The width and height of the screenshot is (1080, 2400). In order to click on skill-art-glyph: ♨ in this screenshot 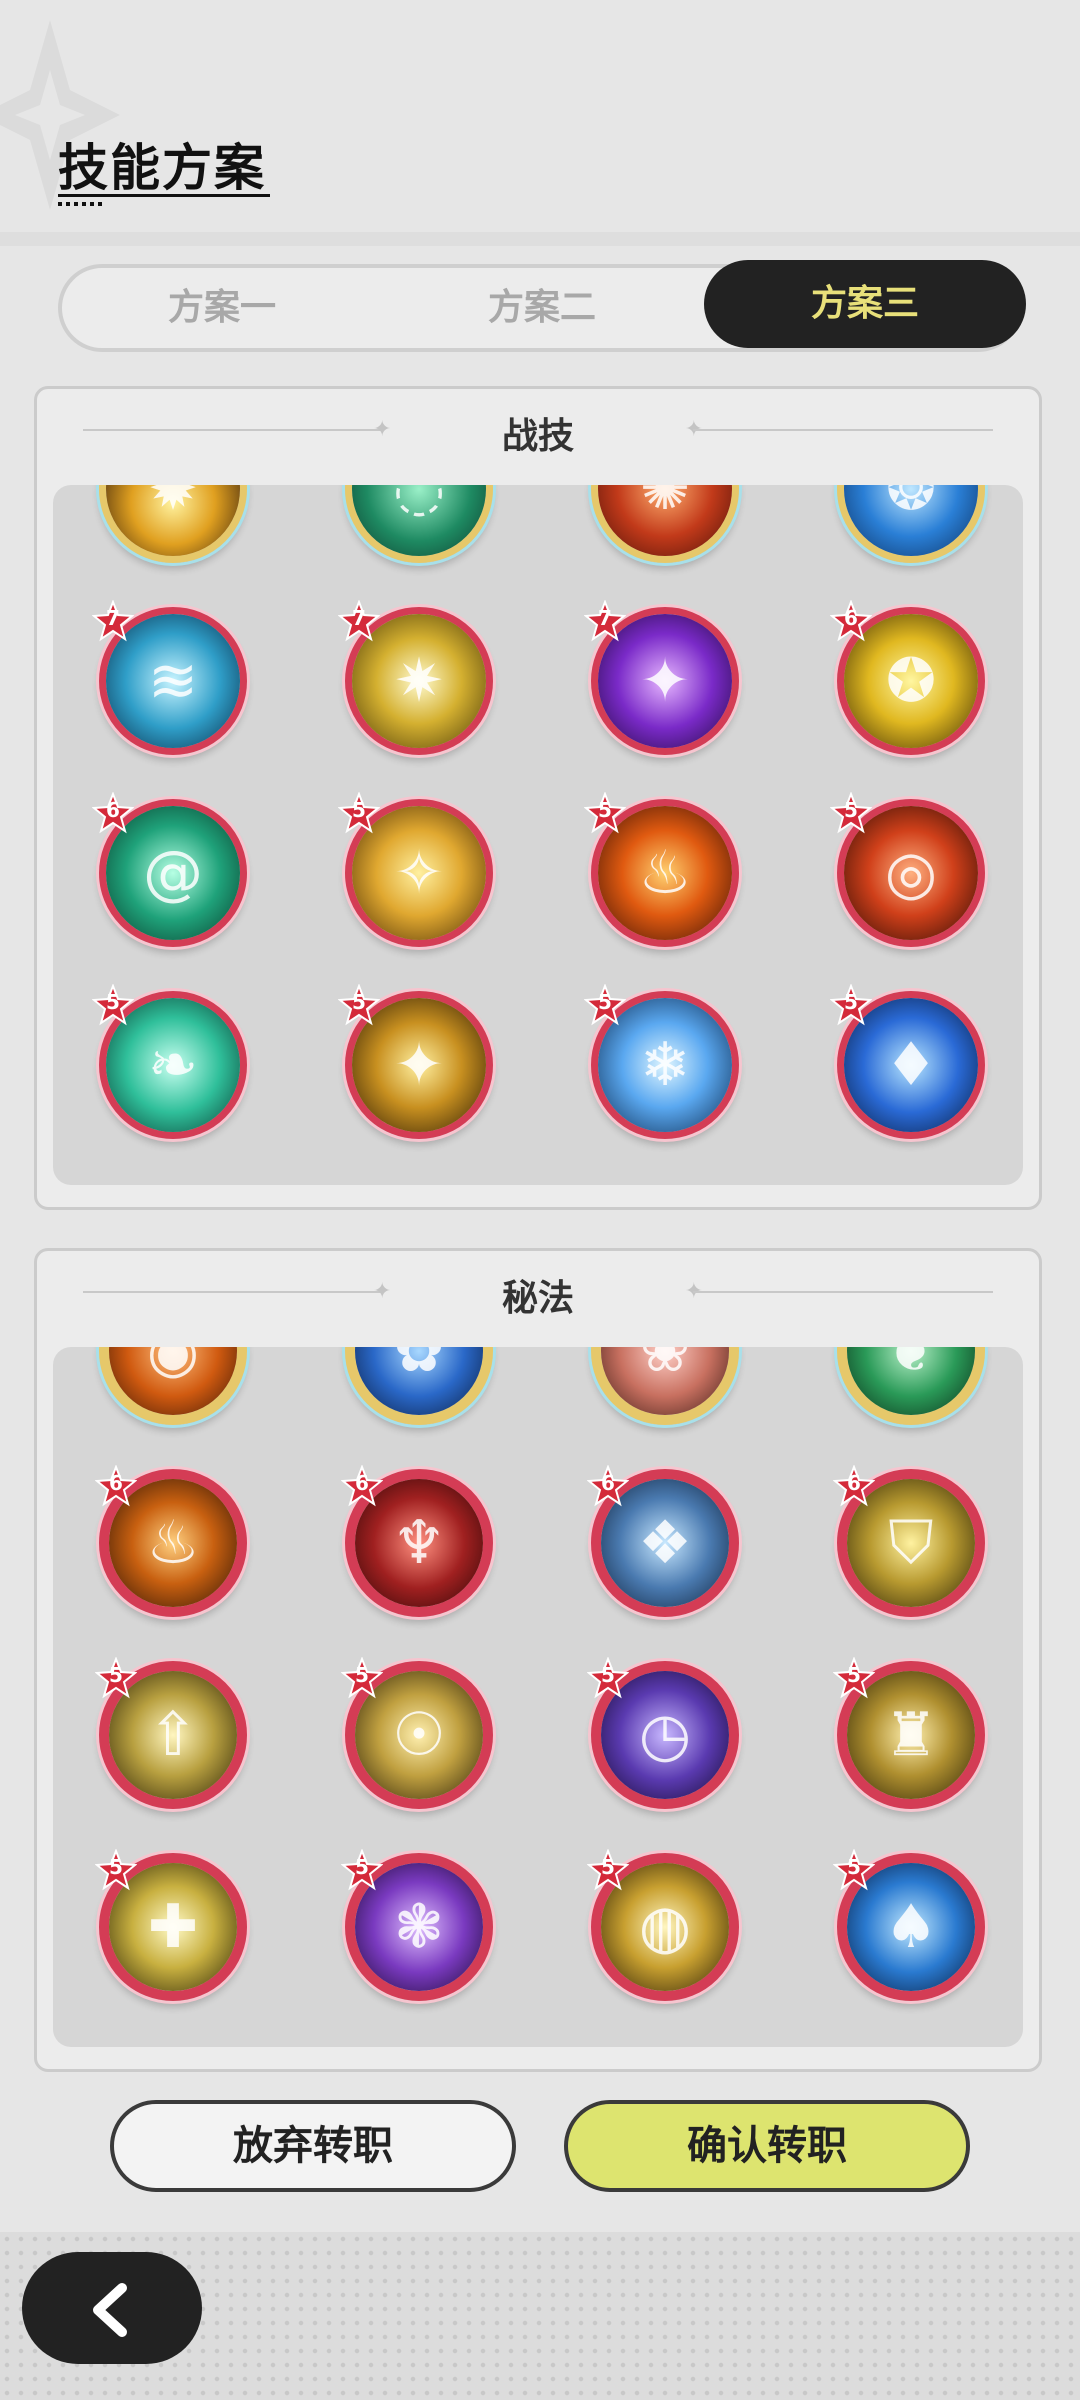, I will do `click(173, 1543)`.